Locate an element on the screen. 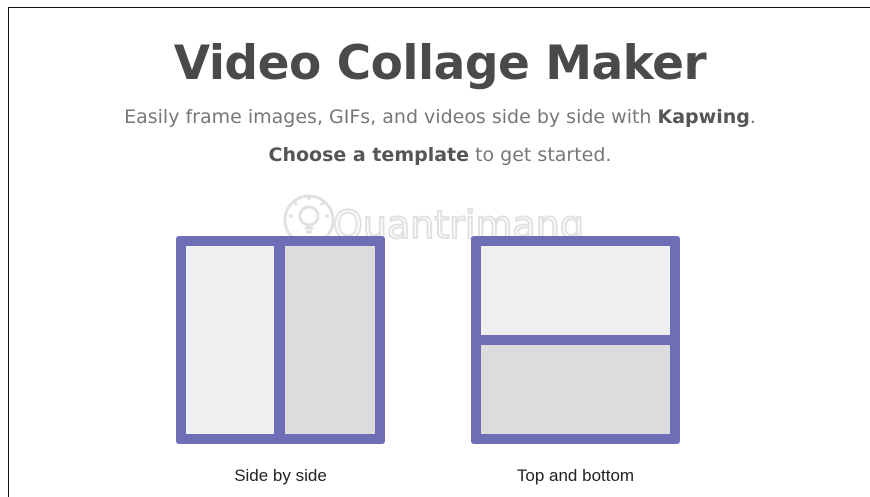 Image resolution: width=870 pixels, height=497 pixels. cta-bold: Choose a template is located at coordinates (369, 155).